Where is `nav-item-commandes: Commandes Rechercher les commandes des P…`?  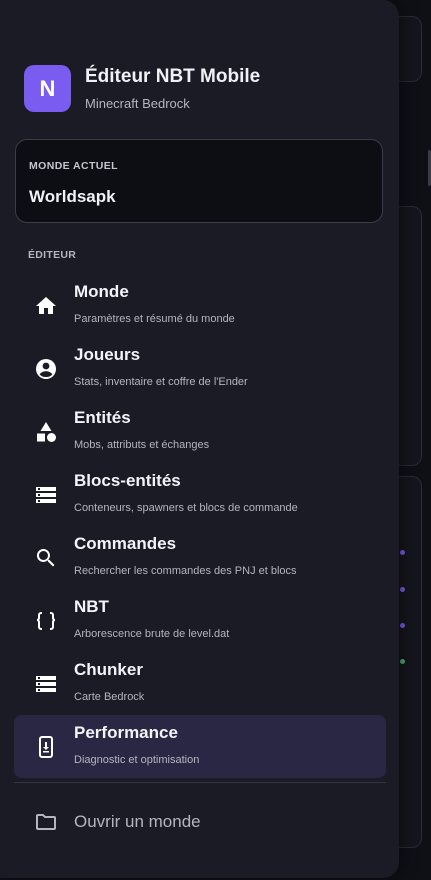 nav-item-commandes: Commandes Rechercher les commandes des P… is located at coordinates (200, 557).